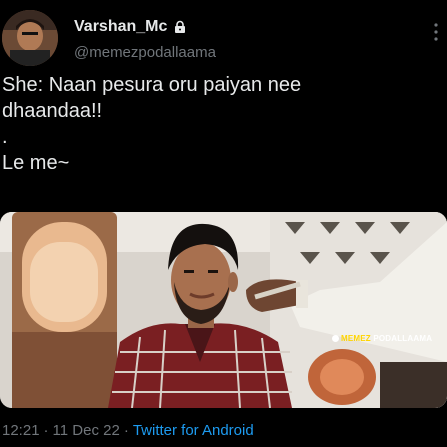 This screenshot has width=447, height=447. Describe the element at coordinates (193, 430) in the screenshot. I see `tweet-source-link: Twitter for Android` at that location.